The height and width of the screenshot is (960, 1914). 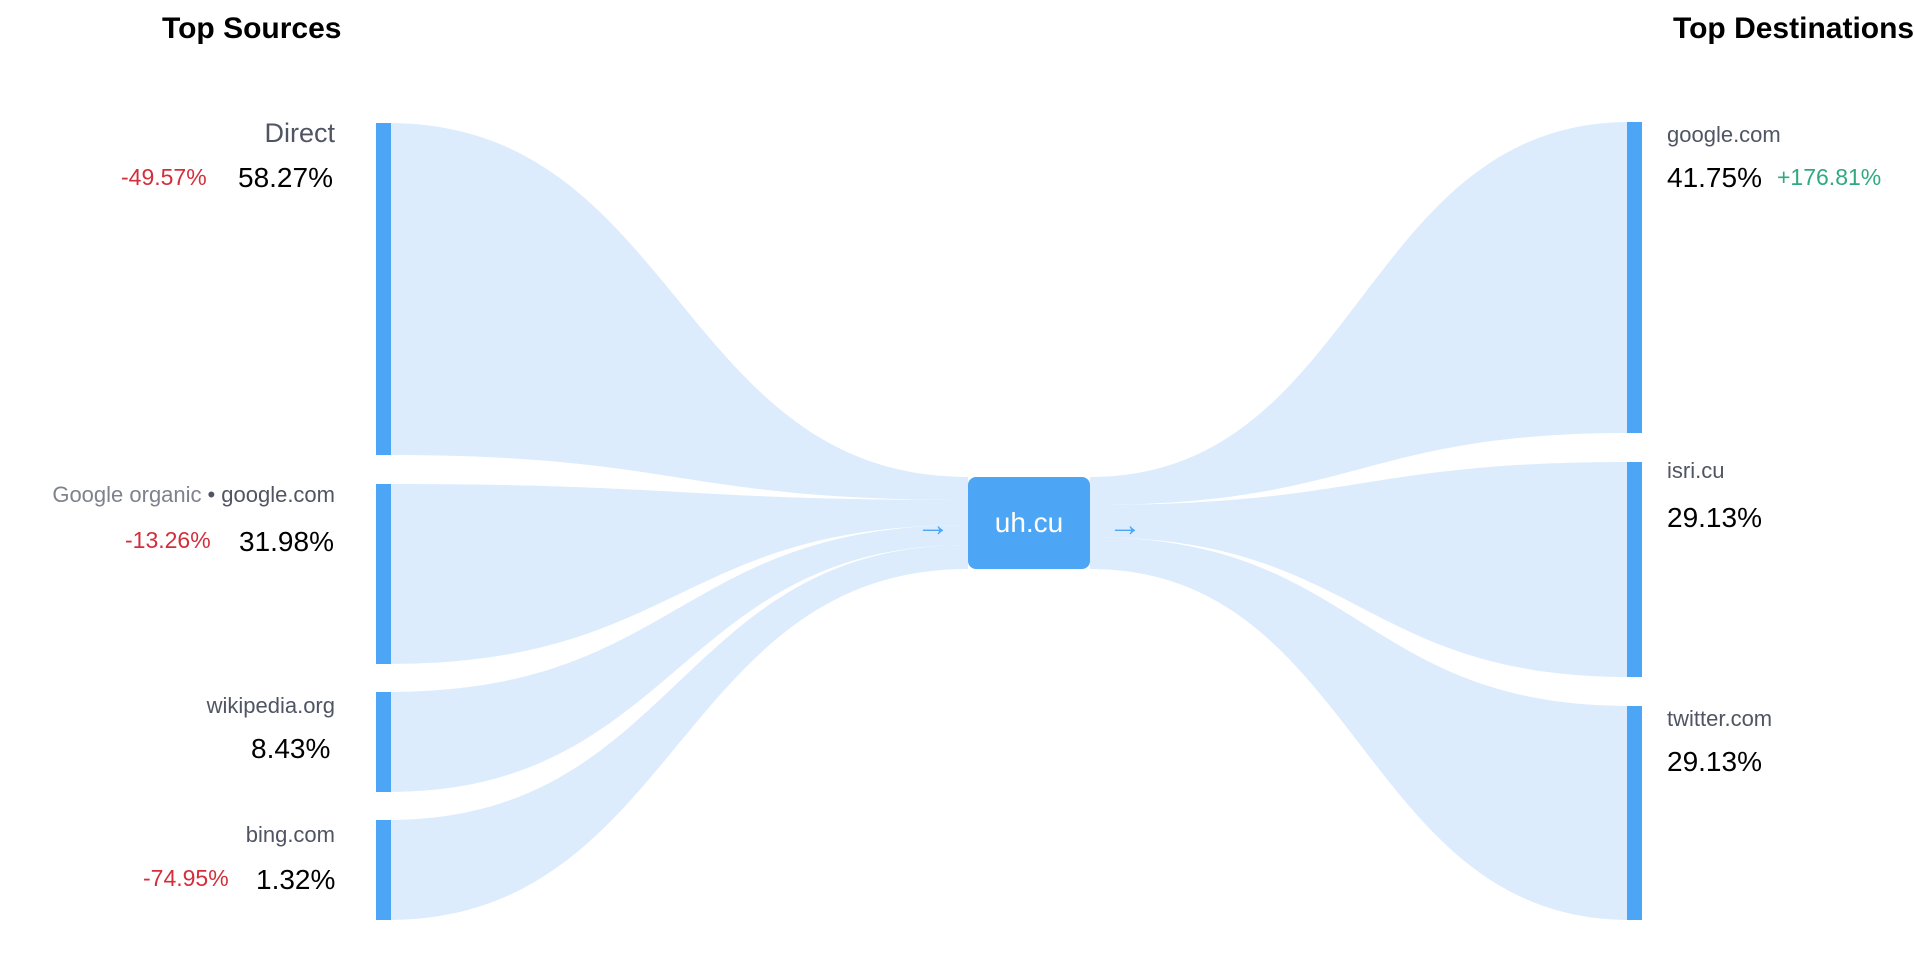 I want to click on source-google-organic-change: -13.26%, so click(x=168, y=540).